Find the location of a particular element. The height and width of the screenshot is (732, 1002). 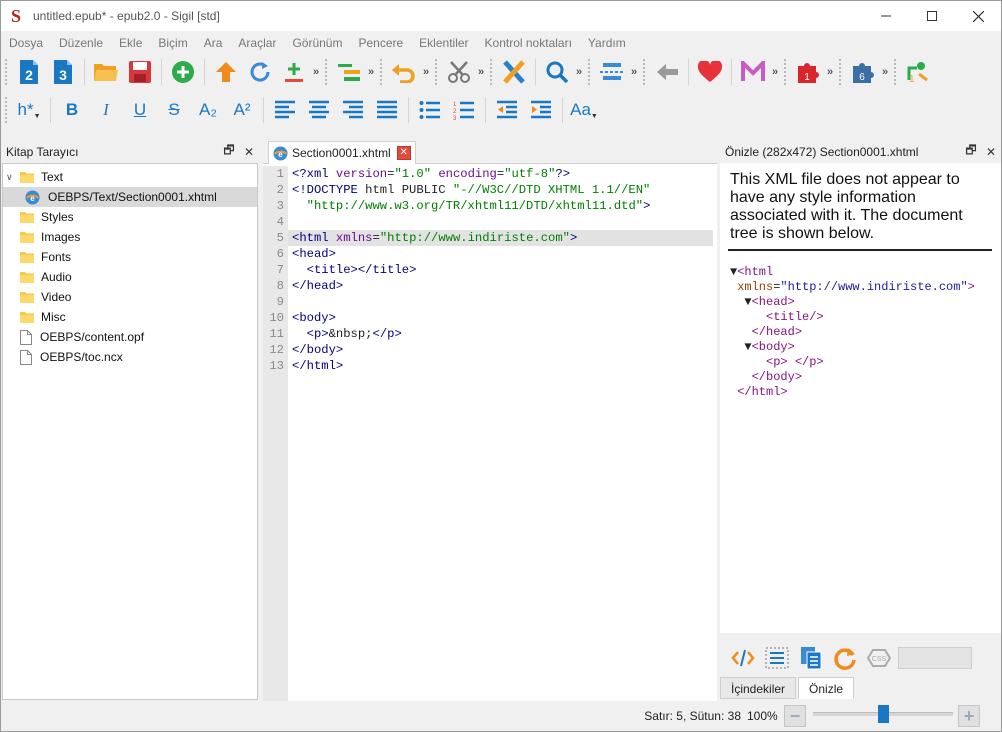

change-case-button: Aa ▼ is located at coordinates (584, 110).